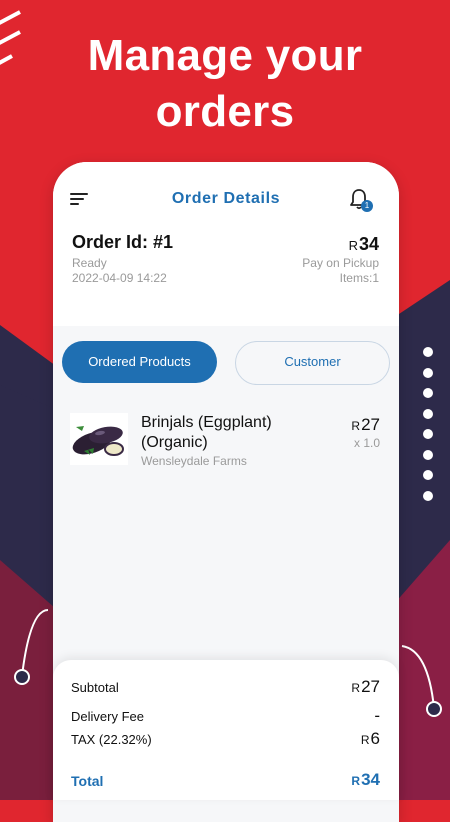 This screenshot has height=822, width=450. I want to click on order-id: Order Id: #1, so click(123, 242).